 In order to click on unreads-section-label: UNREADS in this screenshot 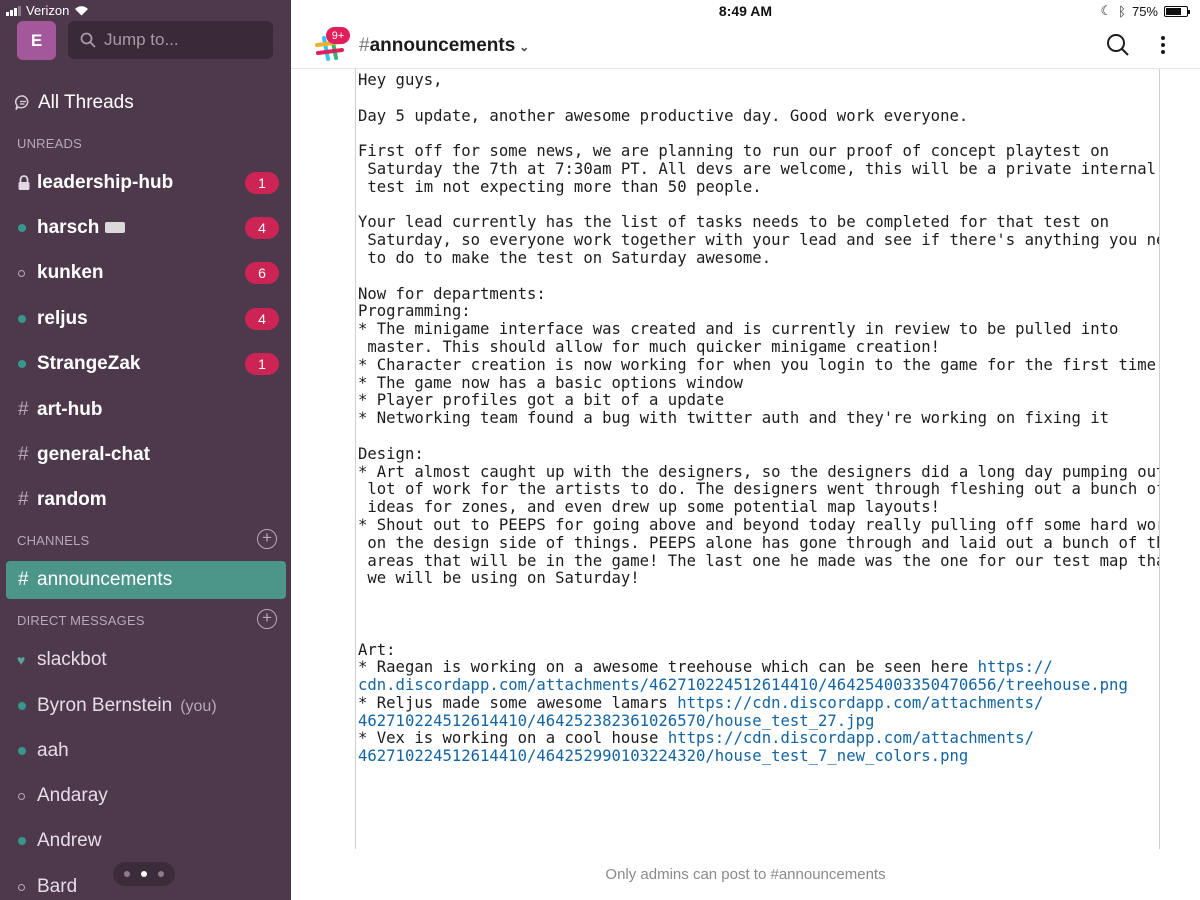, I will do `click(49, 143)`.